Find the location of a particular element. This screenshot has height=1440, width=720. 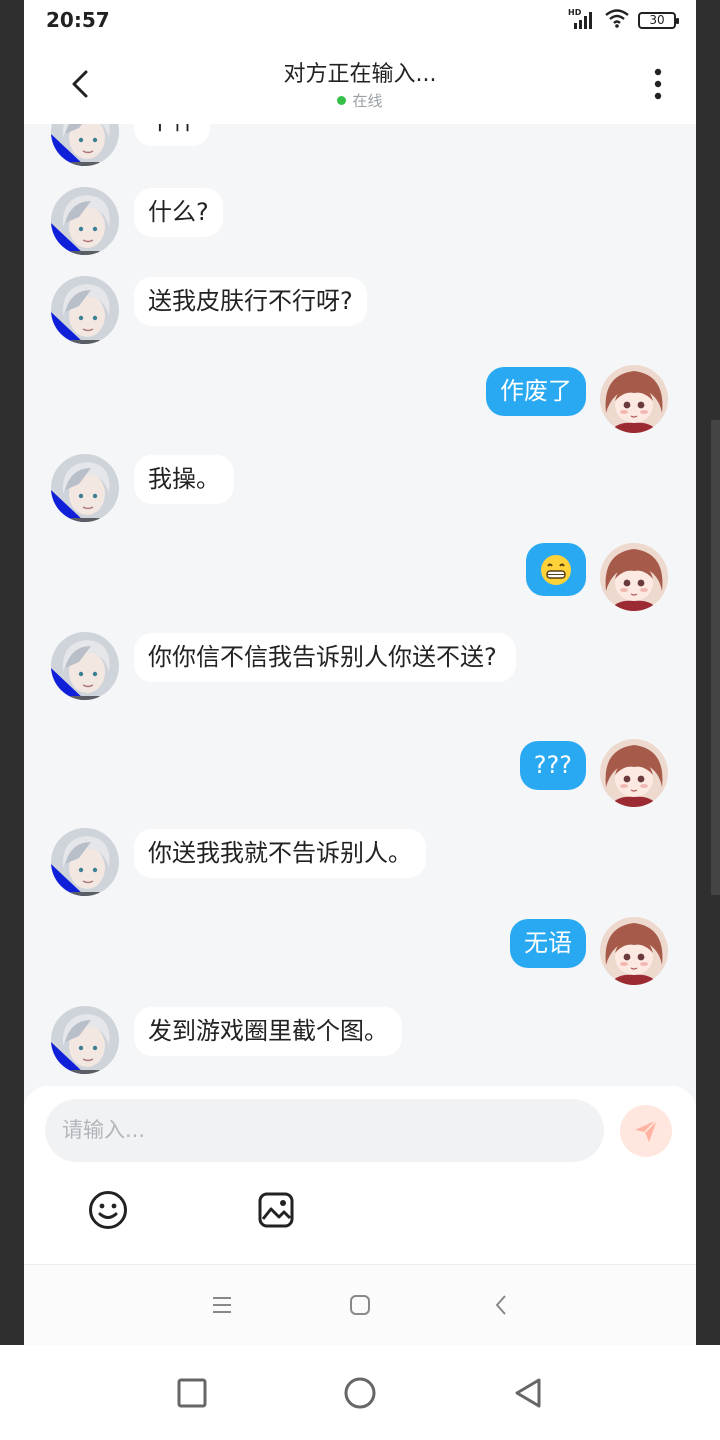

message-bubble-incoming: 发到游戏圈里截个图。 is located at coordinates (268, 1031).